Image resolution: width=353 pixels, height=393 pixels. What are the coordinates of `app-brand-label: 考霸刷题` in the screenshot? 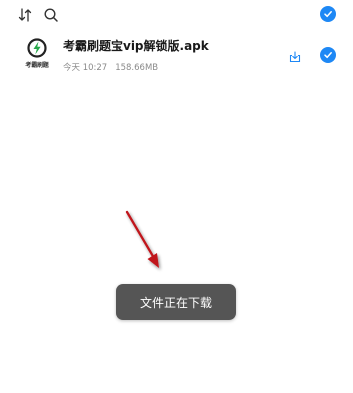 It's located at (37, 65).